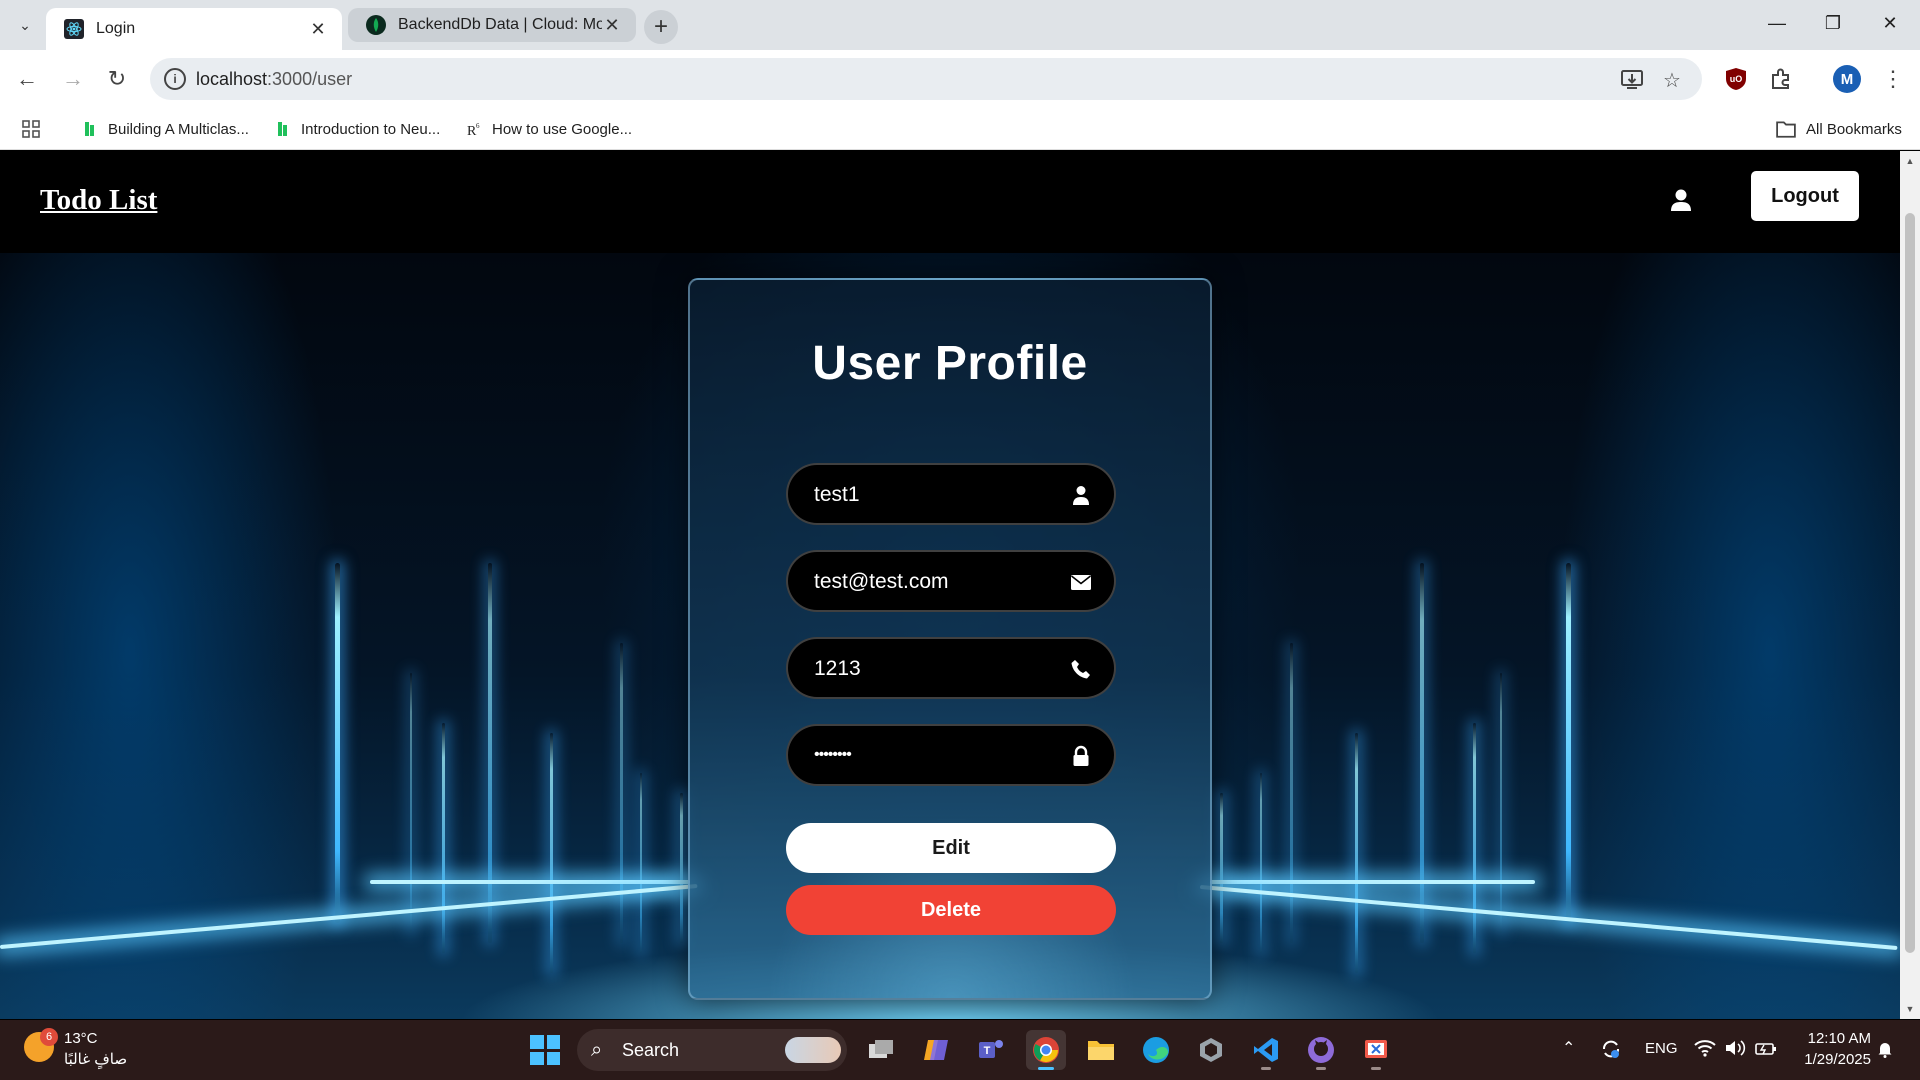 The image size is (1920, 1080). I want to click on search-highlight-image, so click(813, 1050).